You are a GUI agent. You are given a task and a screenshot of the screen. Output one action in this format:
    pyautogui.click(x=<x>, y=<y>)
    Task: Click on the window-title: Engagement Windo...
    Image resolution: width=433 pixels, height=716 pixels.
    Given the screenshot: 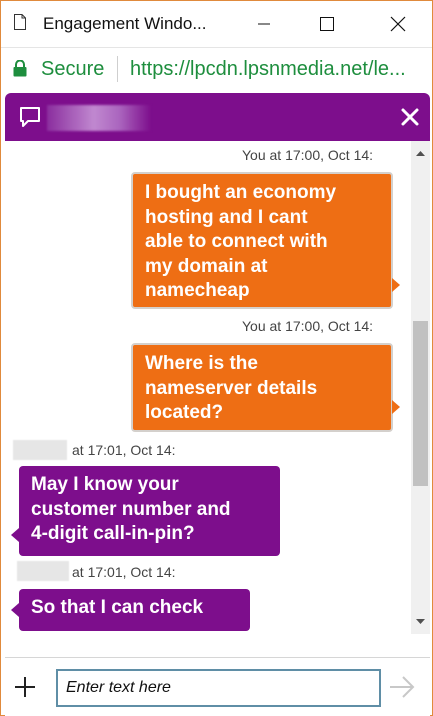 What is the action you would take?
    pyautogui.click(x=125, y=23)
    